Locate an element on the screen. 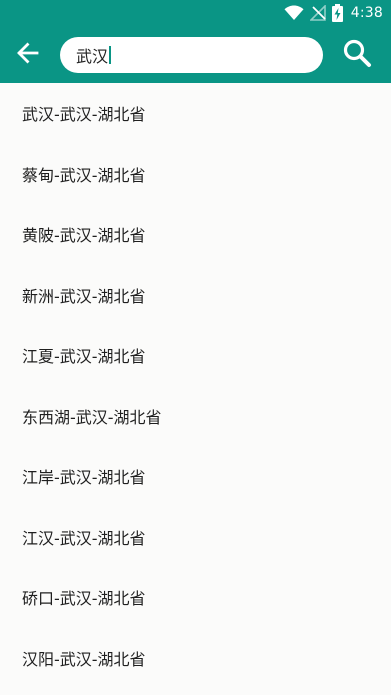 This screenshot has width=391, height=695. list-item: 硚口-武汉-湖北省 is located at coordinates (195, 597).